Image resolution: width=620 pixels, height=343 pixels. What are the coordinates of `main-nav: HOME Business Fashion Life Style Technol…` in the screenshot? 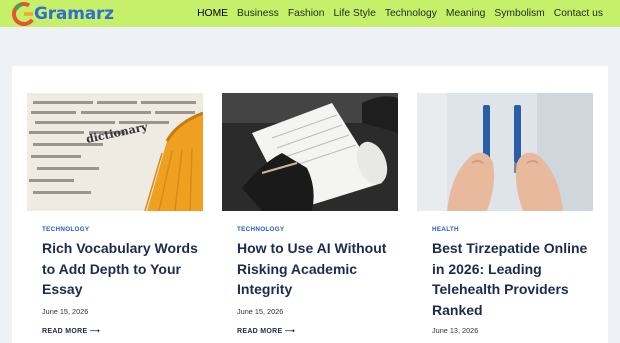 It's located at (400, 13).